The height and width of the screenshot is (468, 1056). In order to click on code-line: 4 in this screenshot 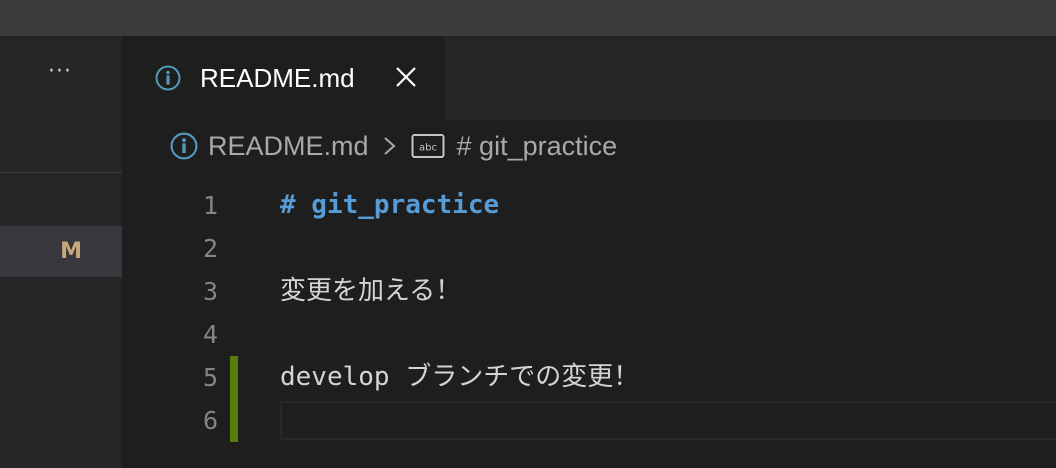, I will do `click(589, 334)`.